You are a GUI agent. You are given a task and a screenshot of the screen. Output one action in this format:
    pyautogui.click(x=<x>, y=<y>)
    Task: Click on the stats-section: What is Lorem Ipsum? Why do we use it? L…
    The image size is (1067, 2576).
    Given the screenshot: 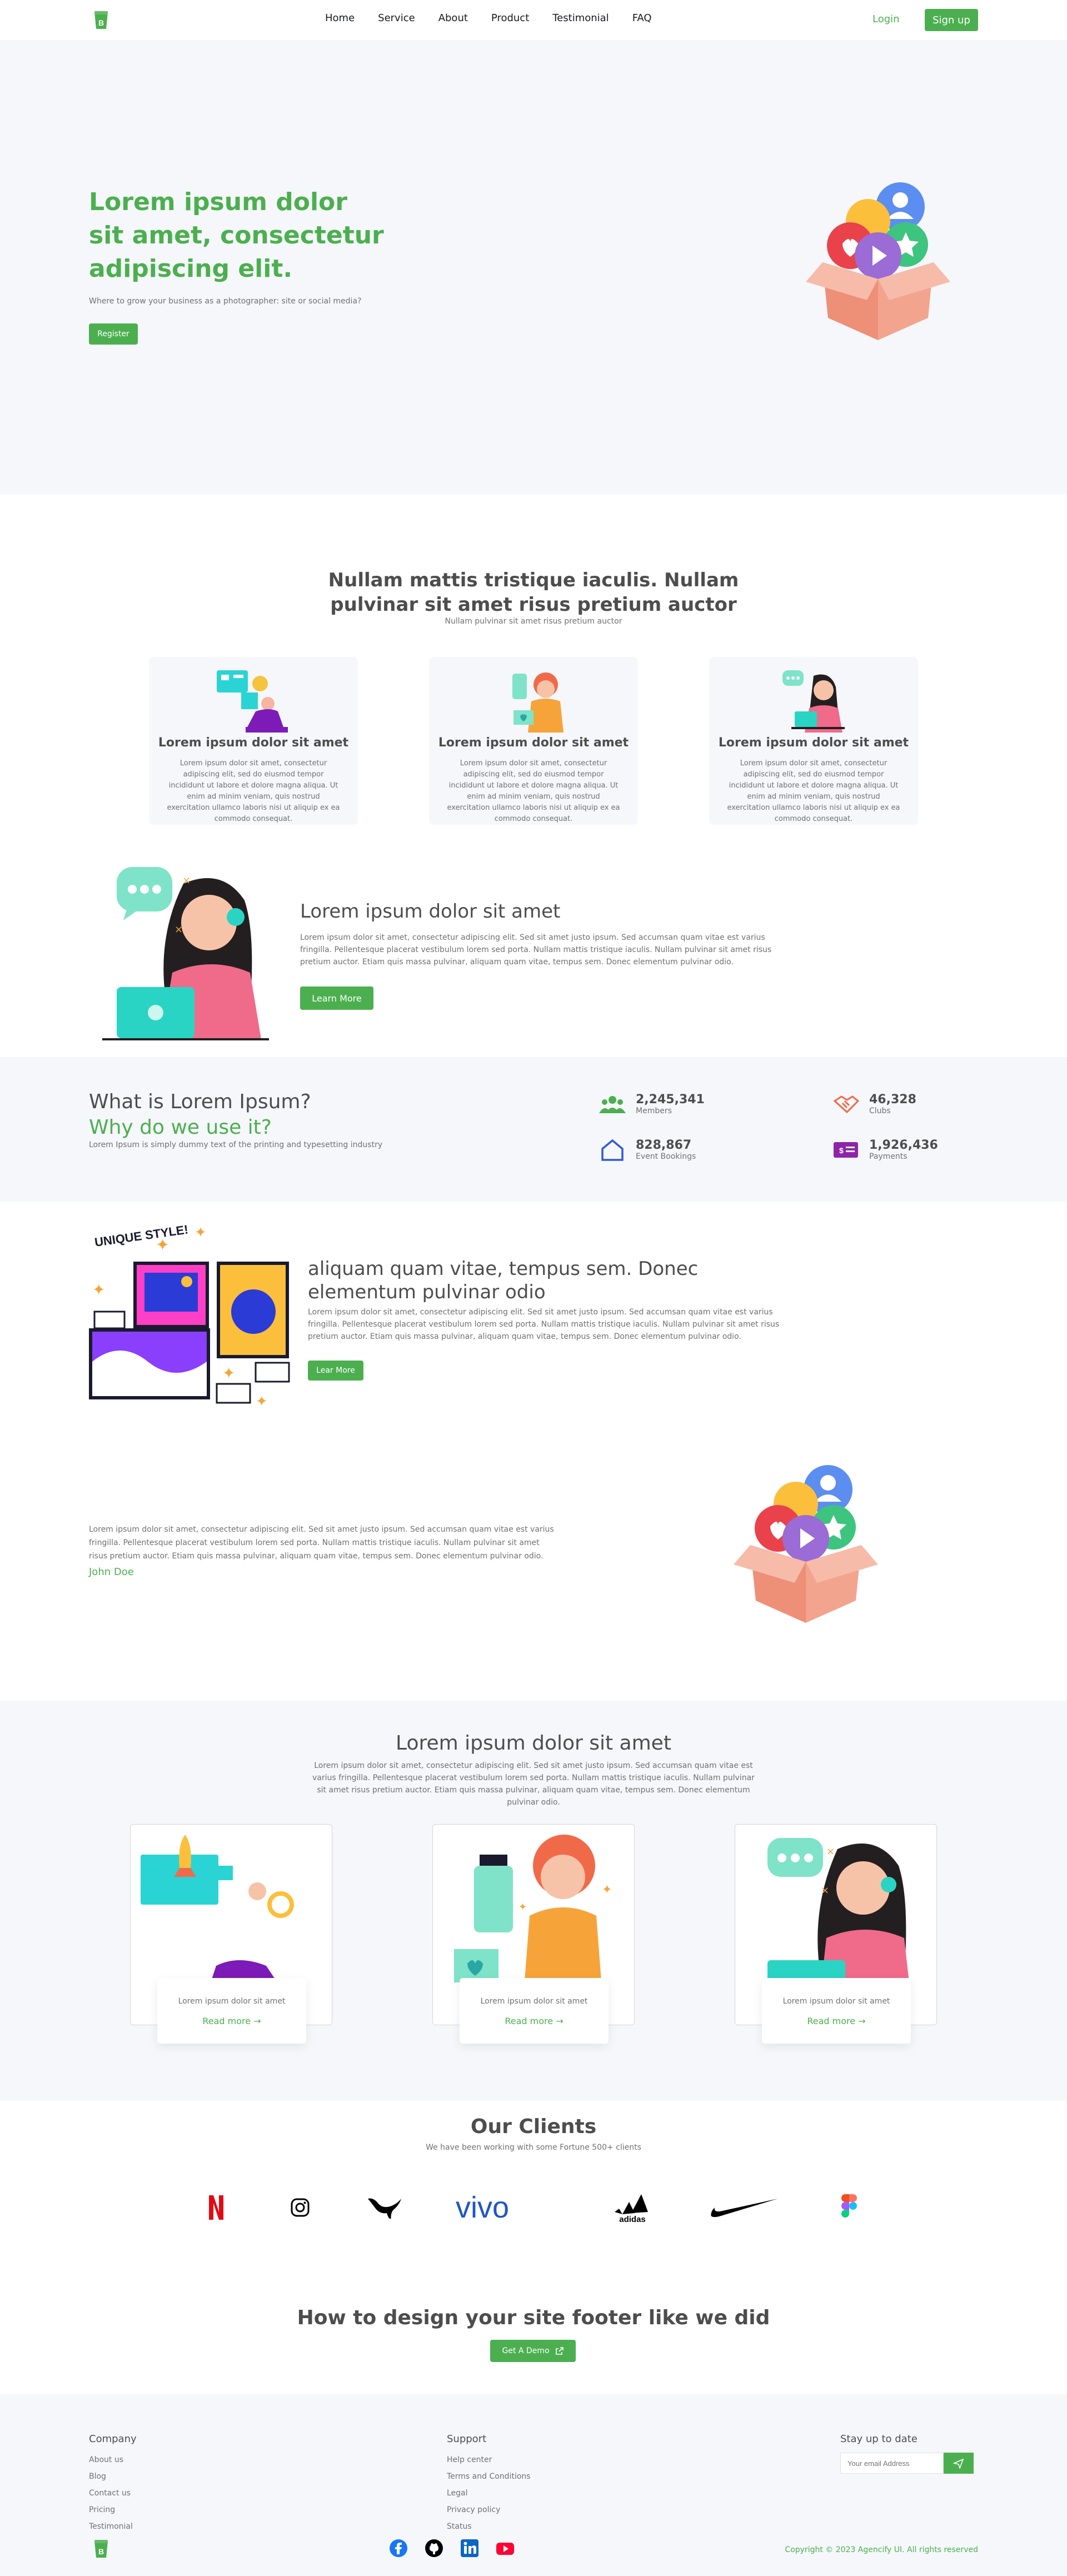 What is the action you would take?
    pyautogui.click(x=533, y=1129)
    